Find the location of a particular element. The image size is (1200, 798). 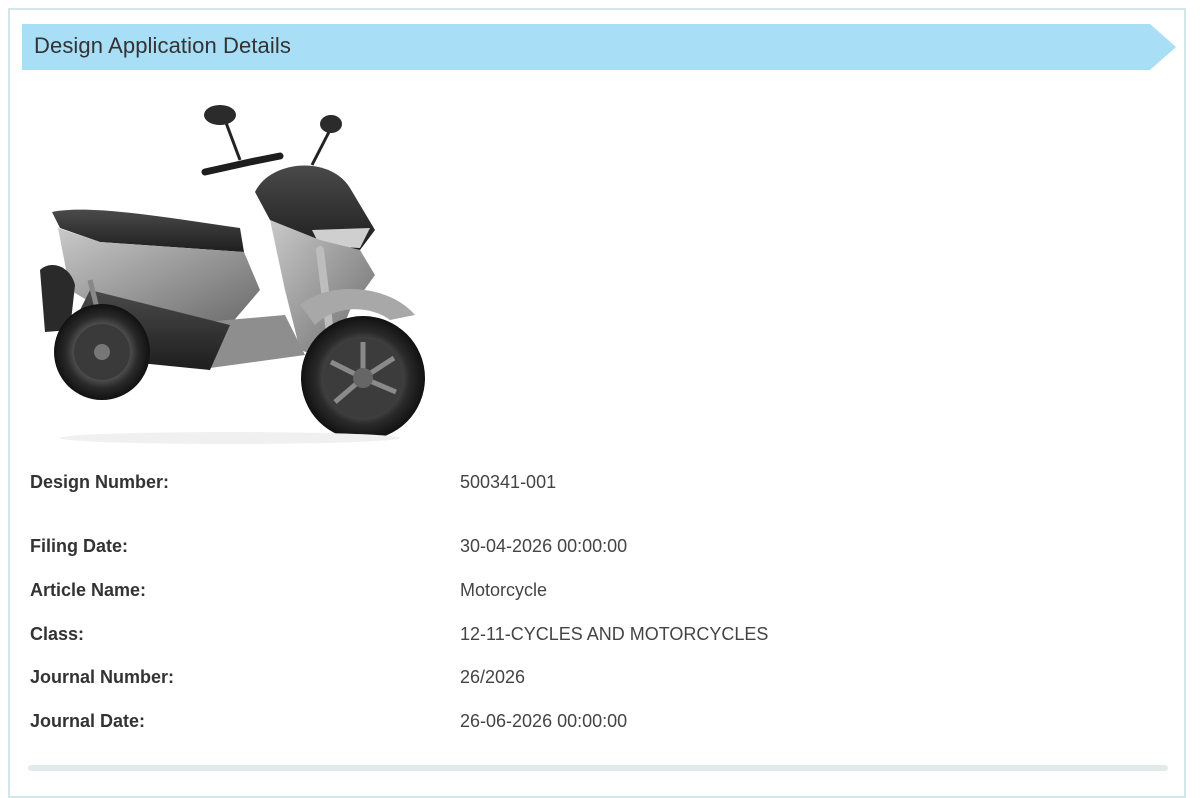

detail-row-class: Class: 12-11-CYCLES AND MOTORCYCLES is located at coordinates (580, 636).